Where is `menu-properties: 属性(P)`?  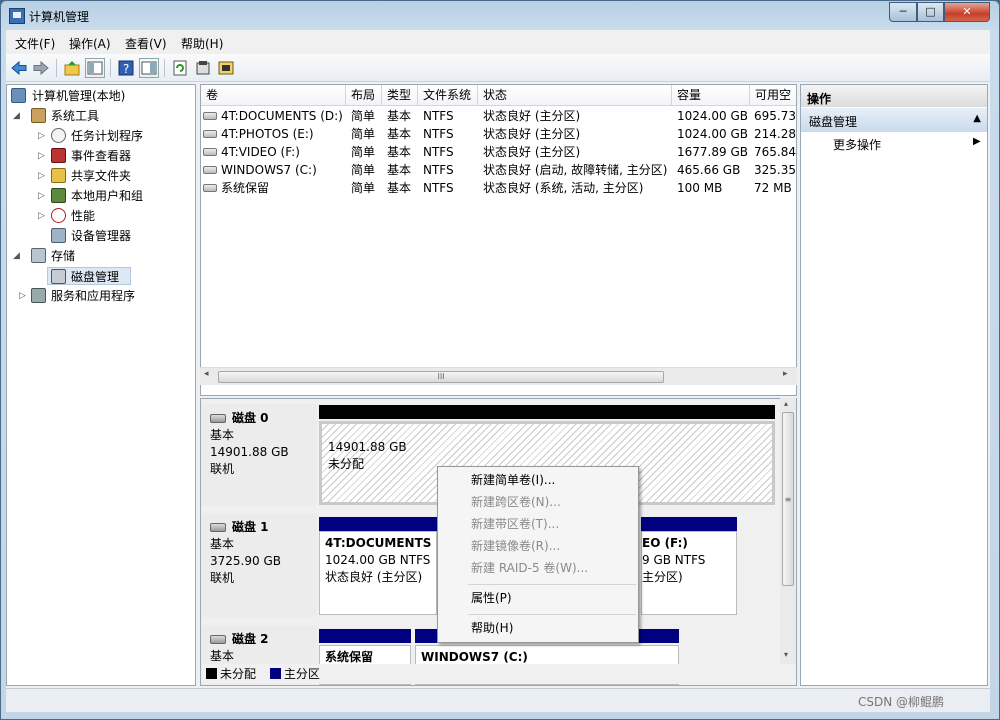 menu-properties: 属性(P) is located at coordinates (538, 598).